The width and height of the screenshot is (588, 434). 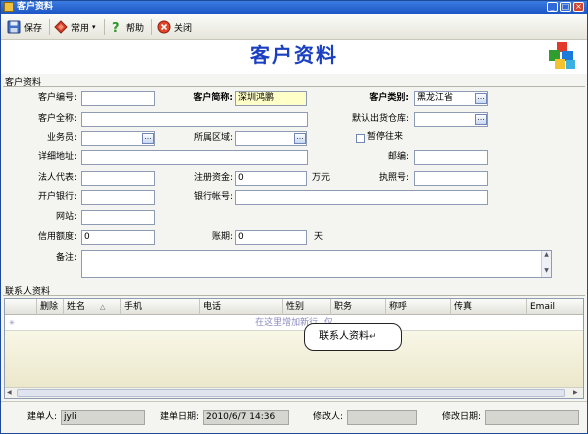 I want to click on contacts-callout: 联系人资料↵, so click(x=353, y=337).